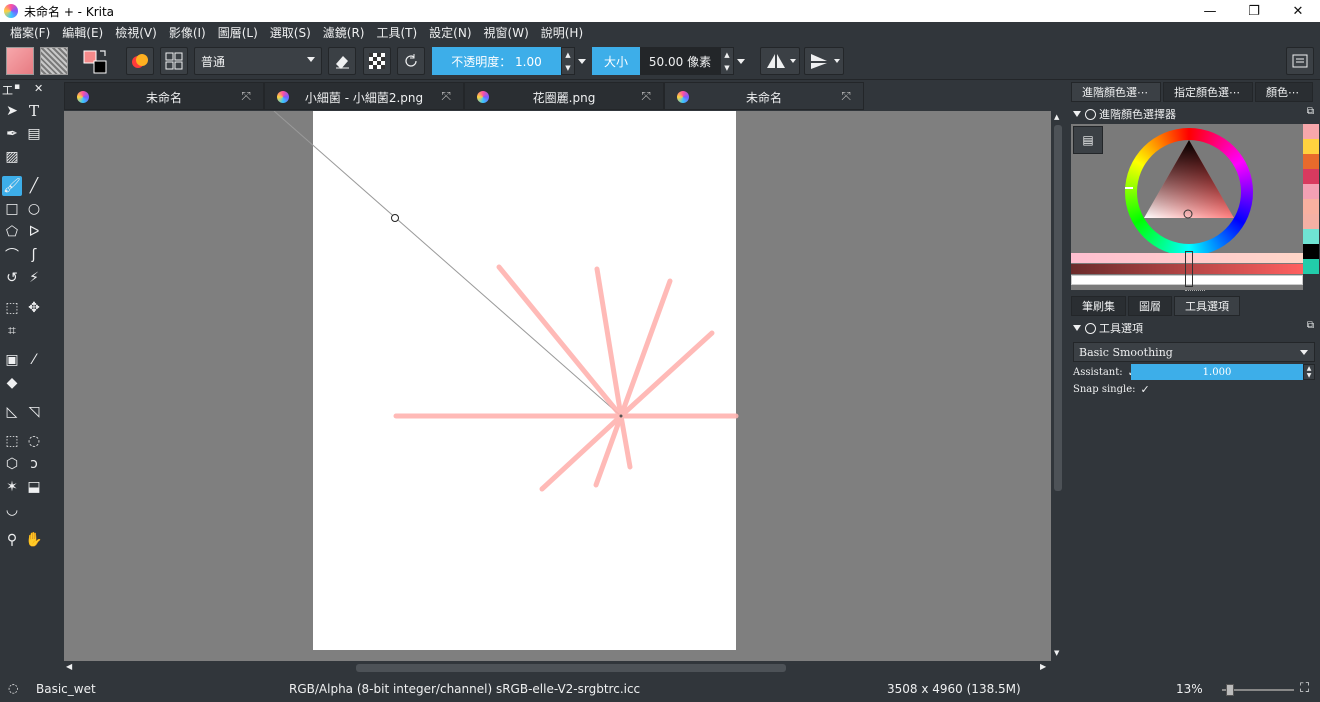 The width and height of the screenshot is (1320, 702). I want to click on polygon-select-tool: ⬡, so click(12, 464).